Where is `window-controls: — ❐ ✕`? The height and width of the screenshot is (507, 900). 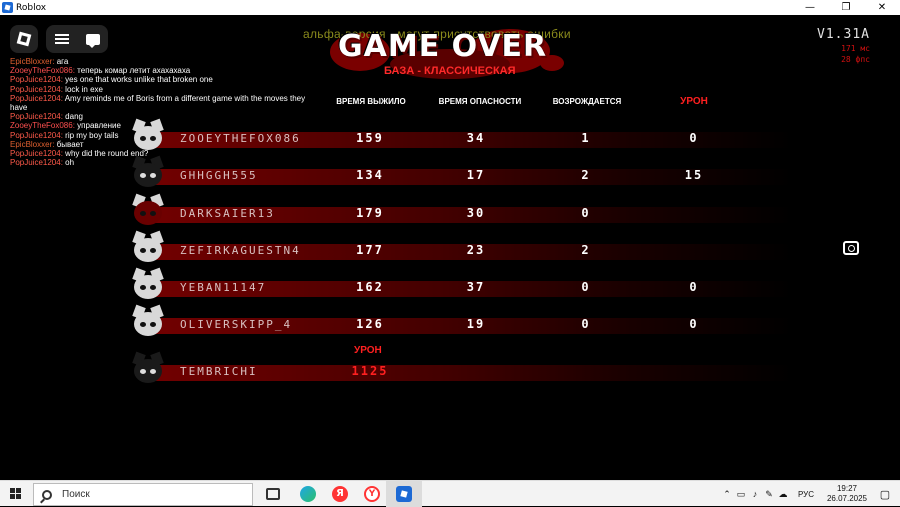 window-controls: — ❐ ✕ is located at coordinates (846, 7).